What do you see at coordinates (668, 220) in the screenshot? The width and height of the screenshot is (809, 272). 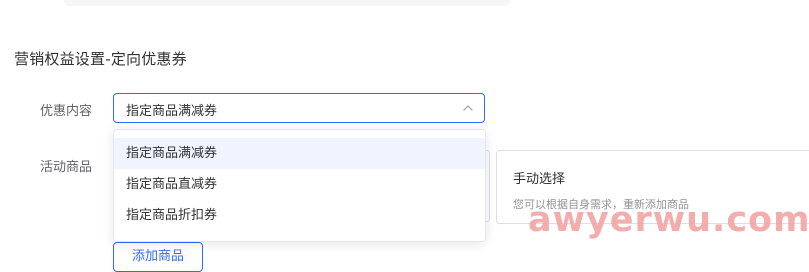 I see `watermark: awyerwu.com` at bounding box center [668, 220].